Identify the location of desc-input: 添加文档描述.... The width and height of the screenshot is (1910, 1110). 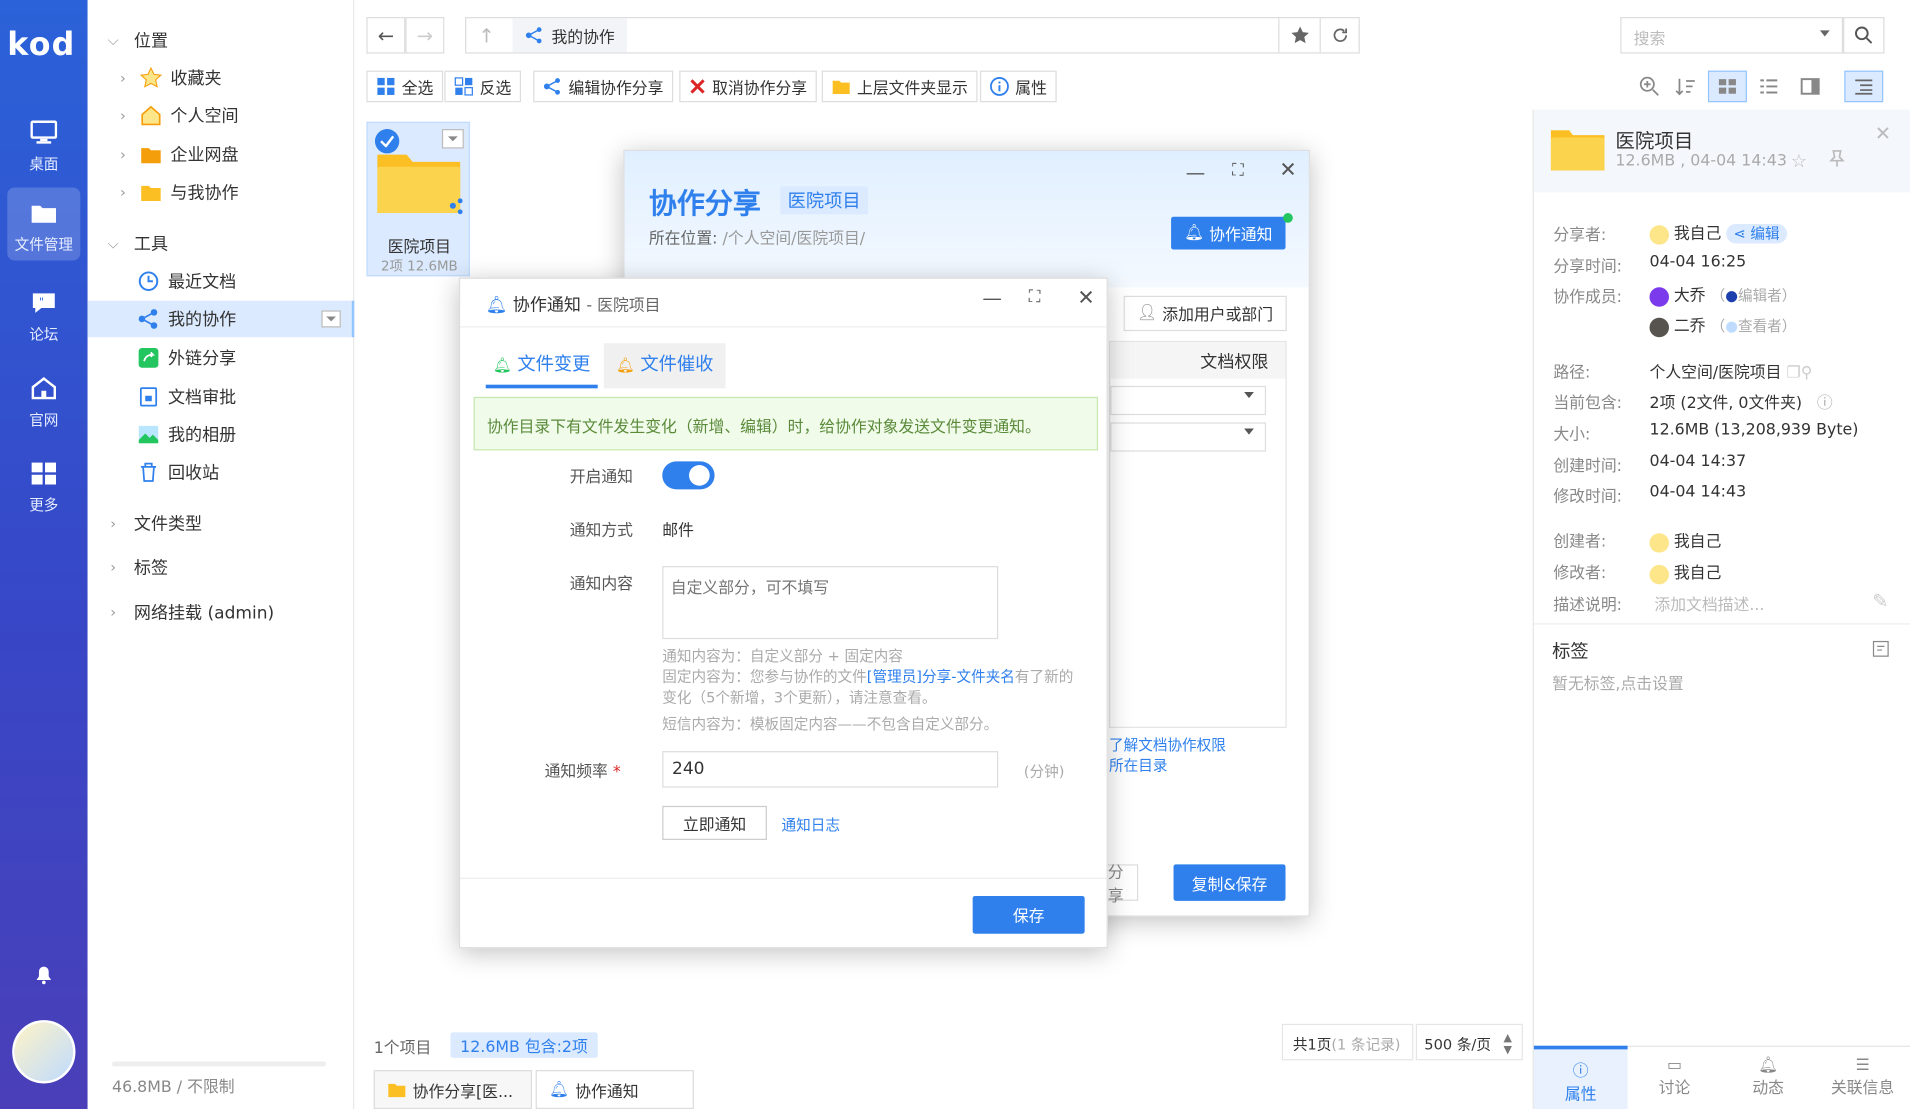
(1709, 603).